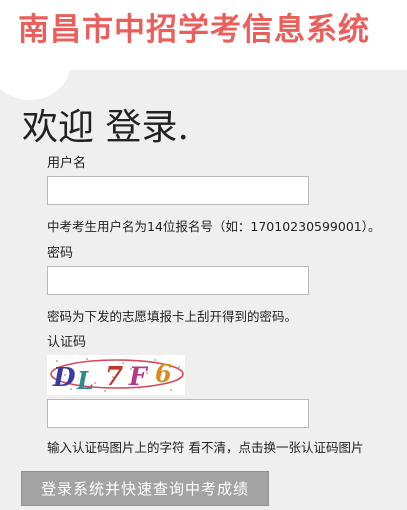 Image resolution: width=407 pixels, height=510 pixels. Describe the element at coordinates (172, 316) in the screenshot. I see `password-hint: 密码为下发的志愿填报卡上刮开得到的密码。` at that location.